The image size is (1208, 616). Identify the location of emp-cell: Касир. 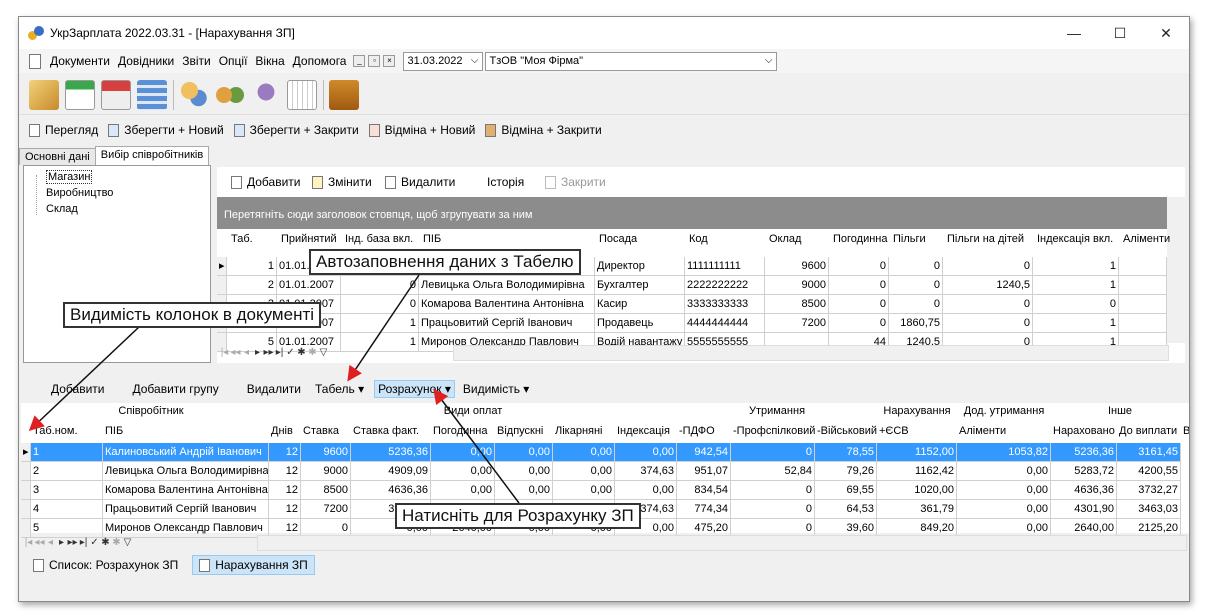
(640, 304).